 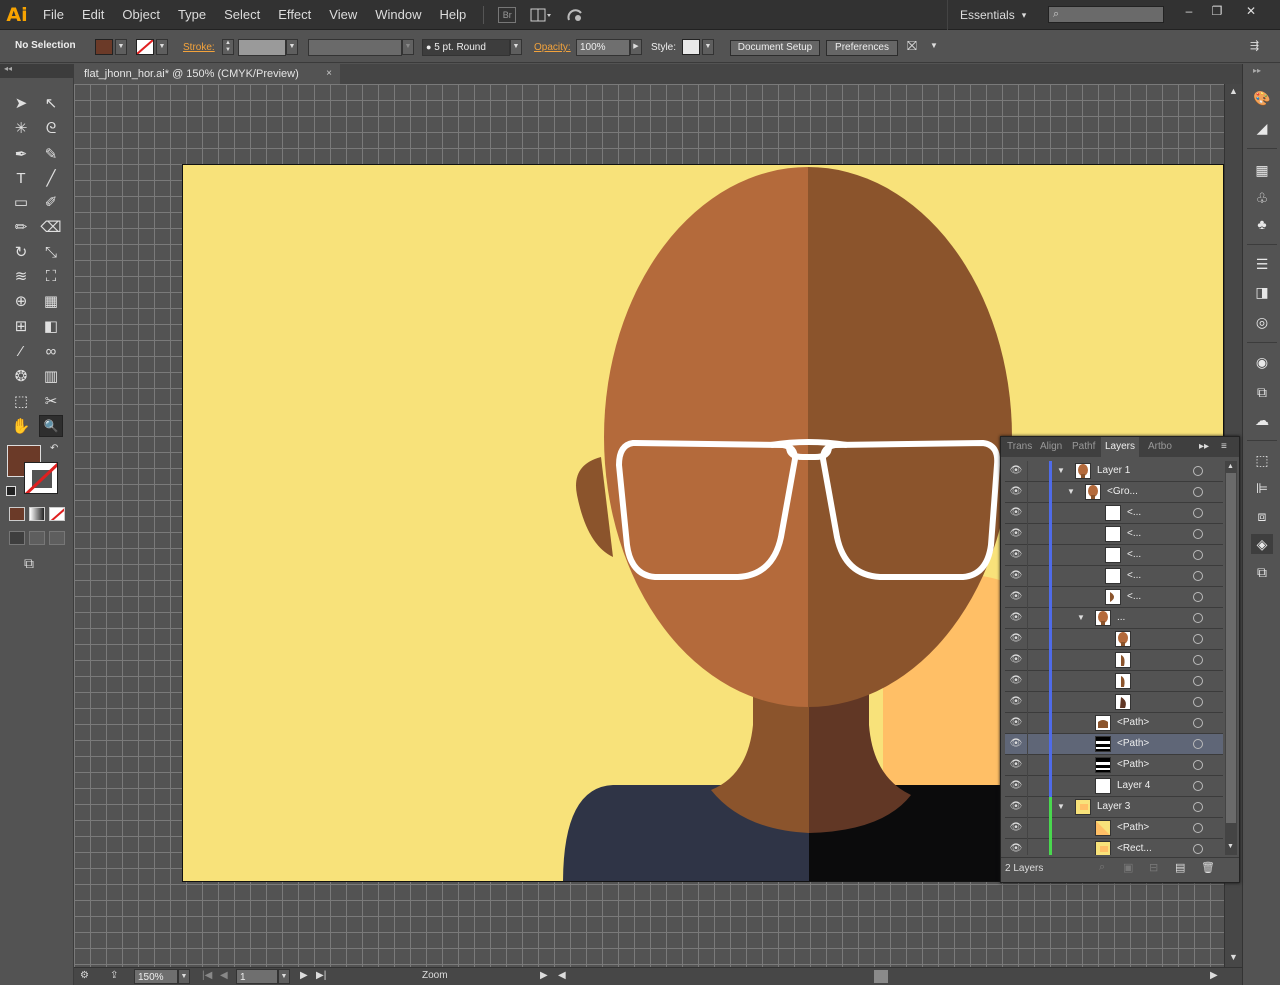 I want to click on pathfinder-icon: ⧈, so click(x=1262, y=516).